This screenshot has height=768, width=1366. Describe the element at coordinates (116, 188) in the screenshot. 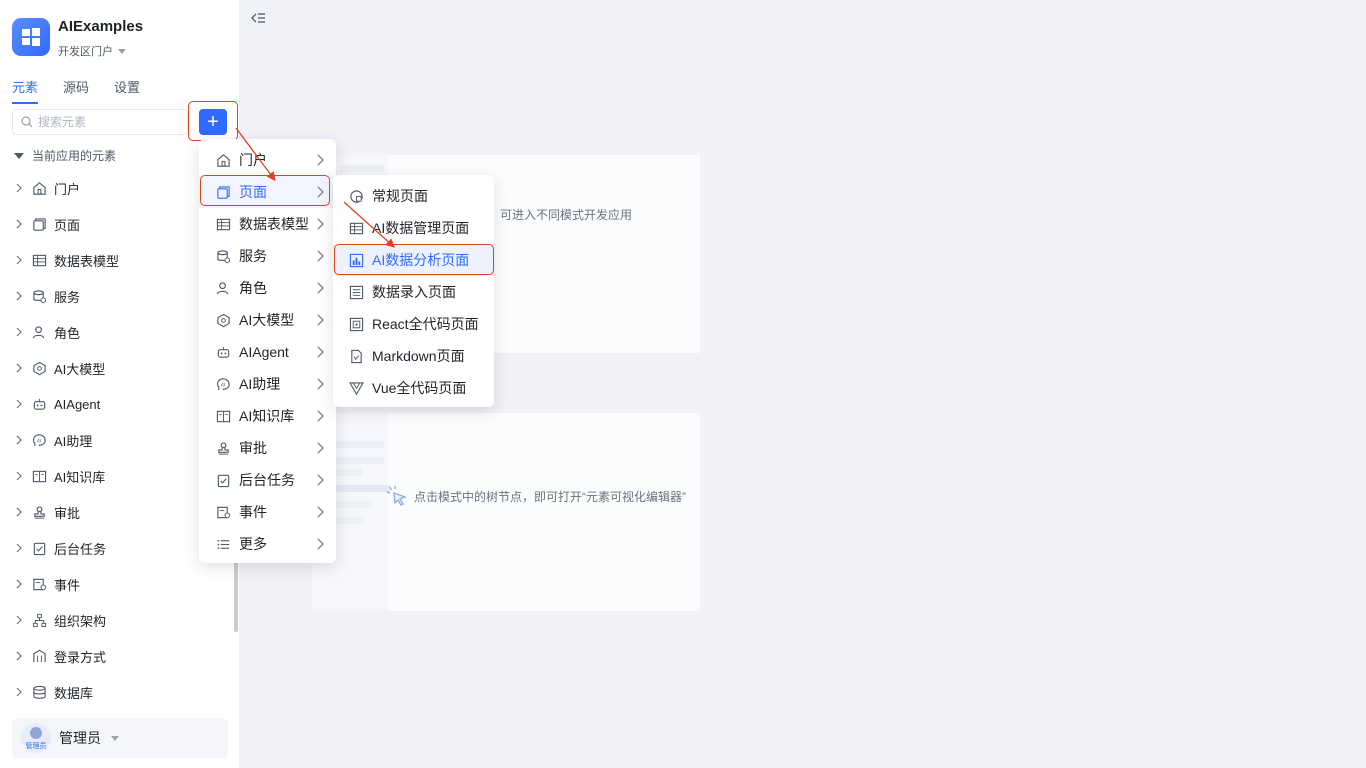

I see `tree-item-portal: 门户` at that location.